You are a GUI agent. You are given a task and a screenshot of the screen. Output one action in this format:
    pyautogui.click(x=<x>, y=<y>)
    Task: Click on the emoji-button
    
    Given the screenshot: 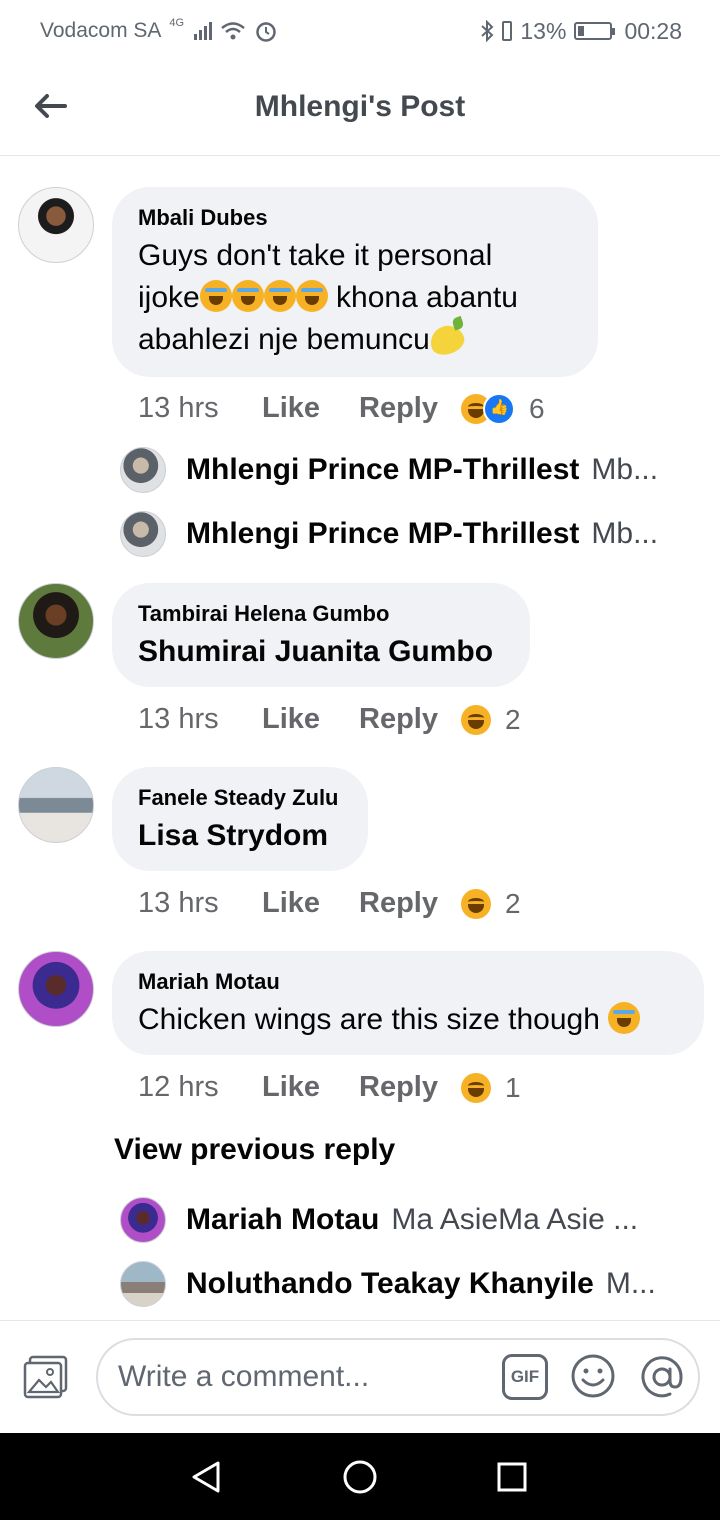 What is the action you would take?
    pyautogui.click(x=593, y=1376)
    